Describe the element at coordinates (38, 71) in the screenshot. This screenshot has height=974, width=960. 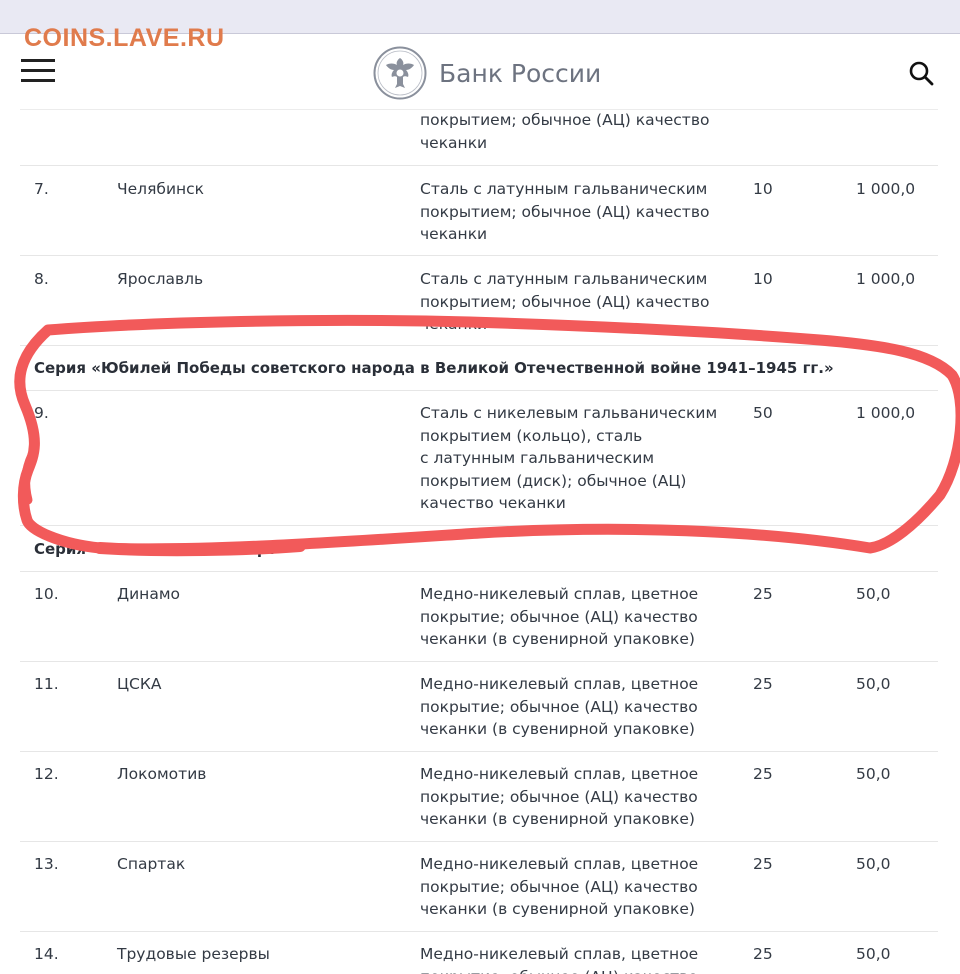
I see `hamburger-icon` at that location.